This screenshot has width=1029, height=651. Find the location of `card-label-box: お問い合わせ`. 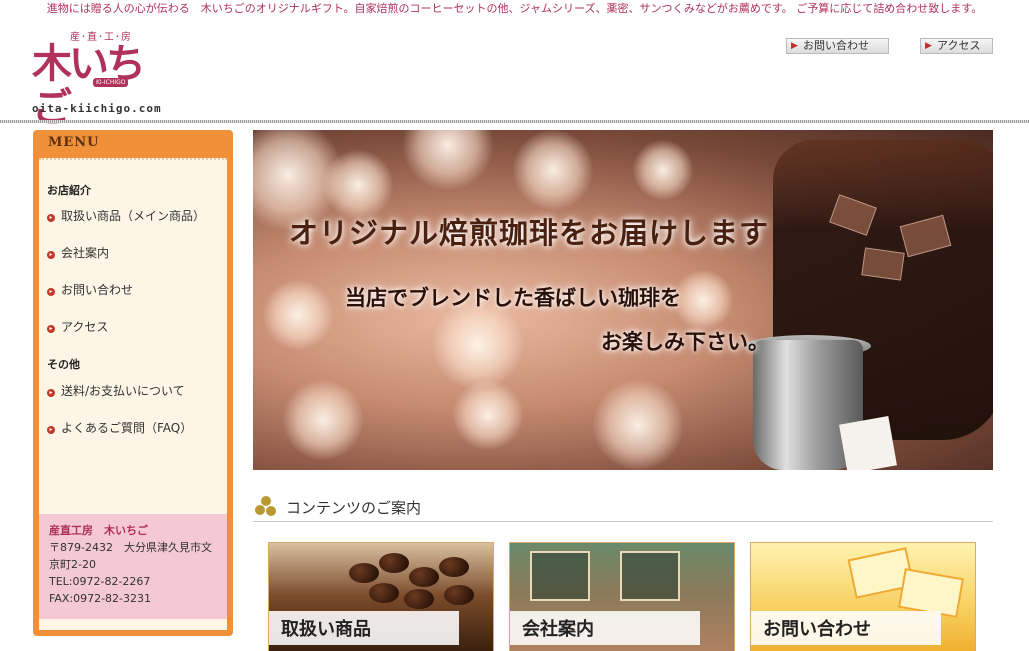

card-label-box: お問い合わせ is located at coordinates (846, 628).